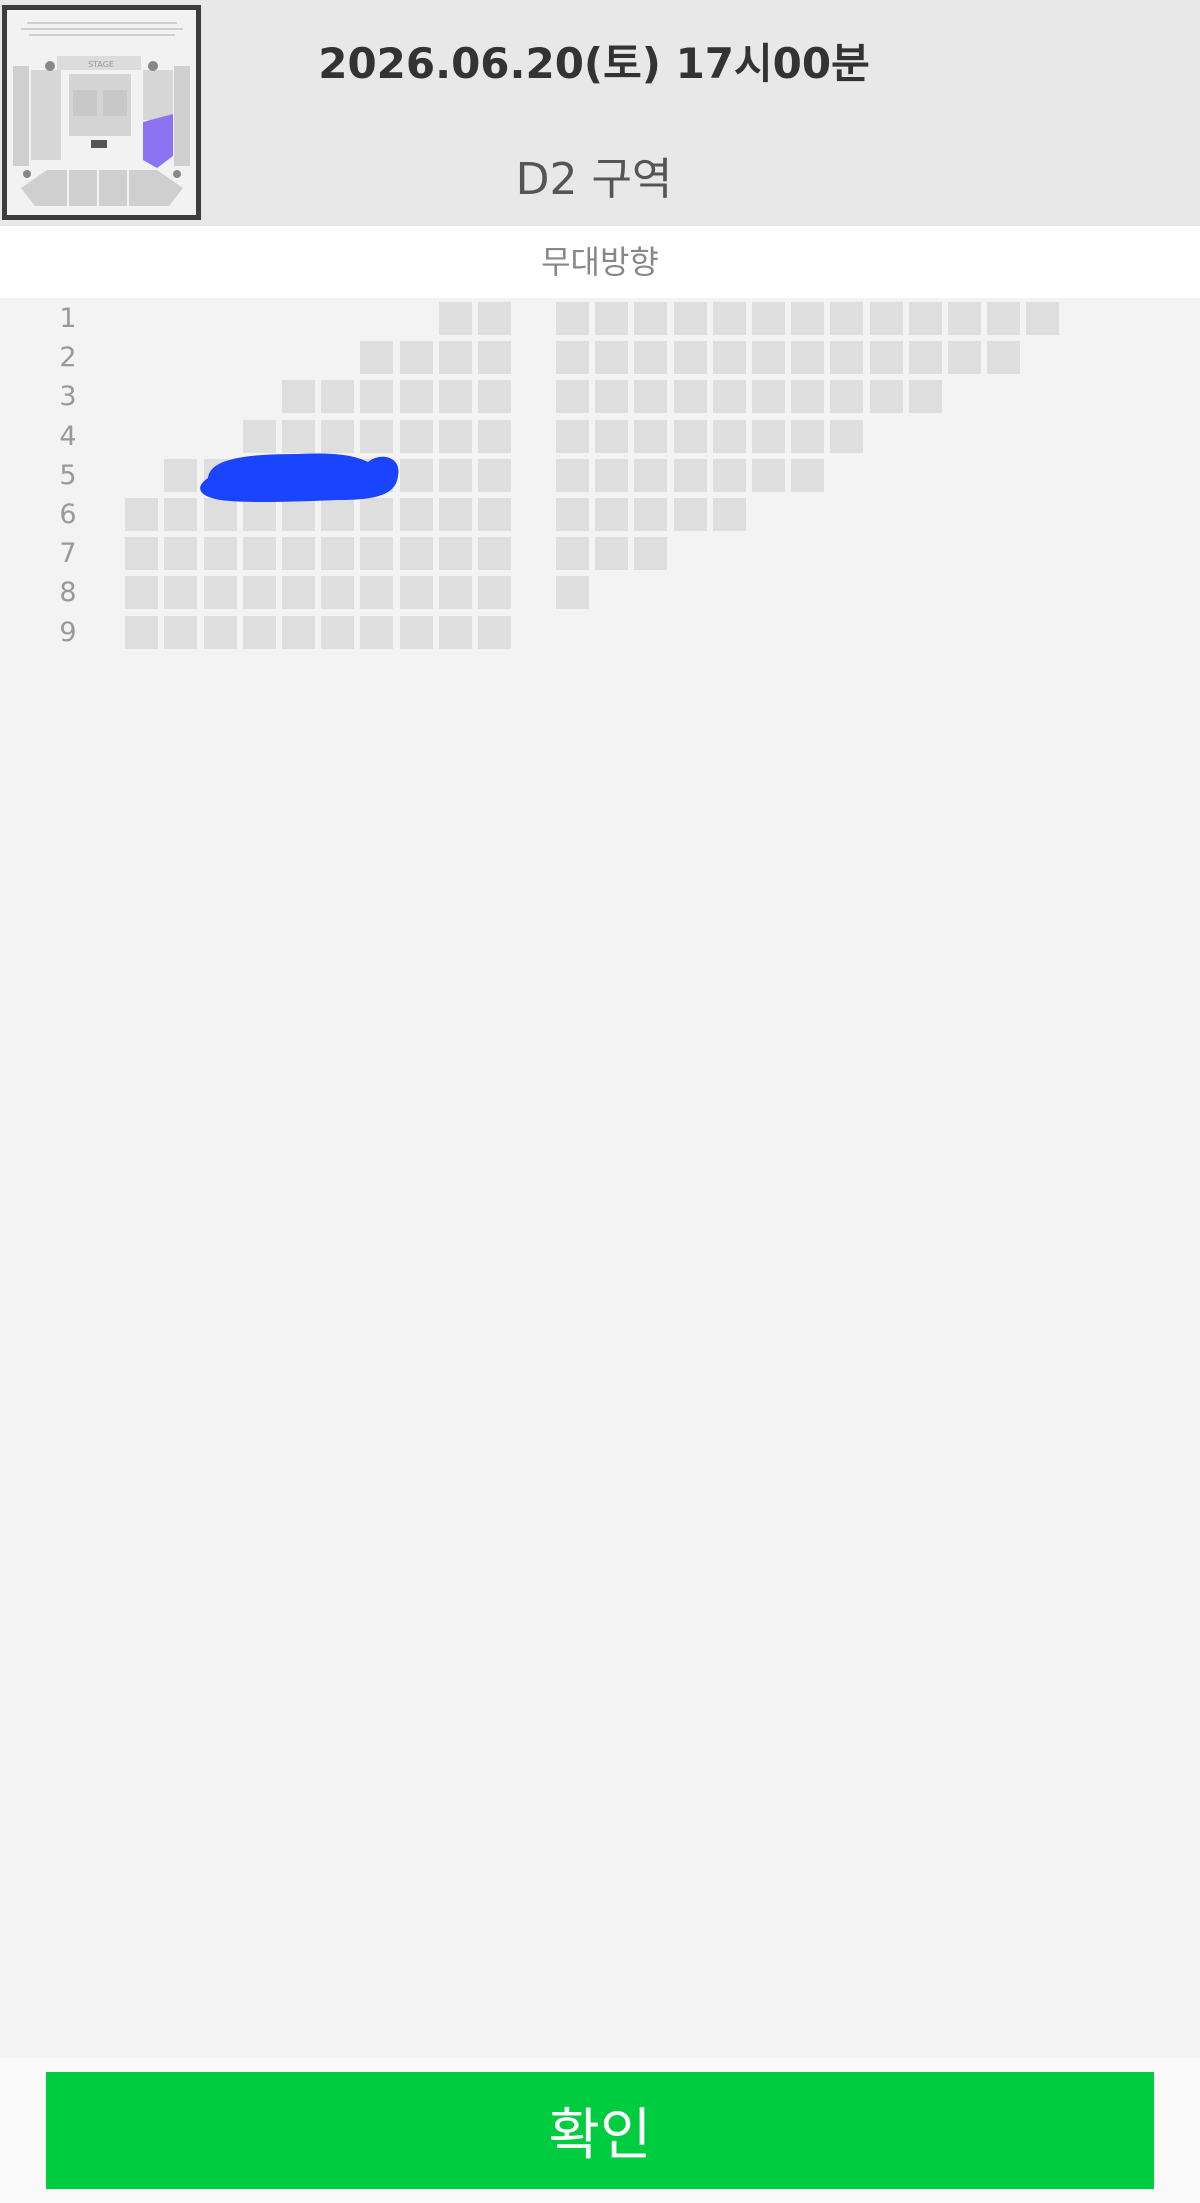 This screenshot has width=1200, height=2203. I want to click on confirm-button: 확인, so click(600, 2130).